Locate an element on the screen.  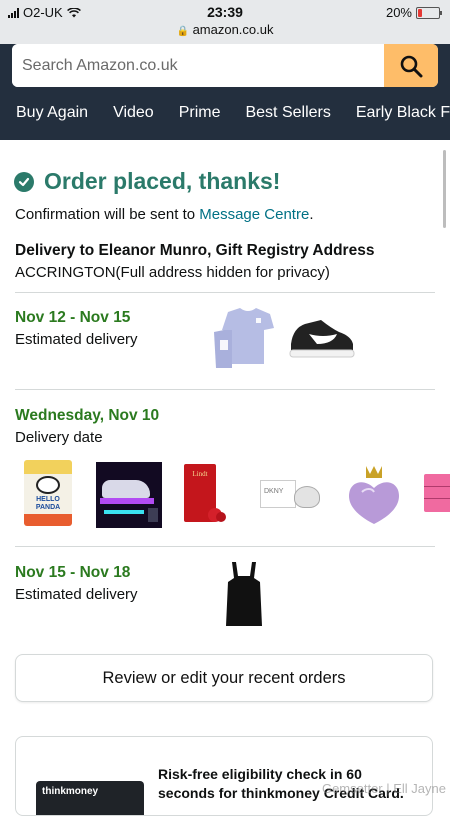
status-bar: O2-UK 23:39 🔒 amazon.co.uk 20% is located at coordinates (225, 22).